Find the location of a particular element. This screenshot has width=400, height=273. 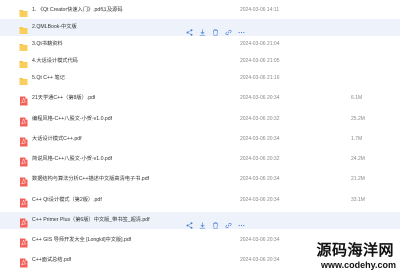

file-row: C++ Qt设计模式（第2版）.pdf 2024-03-06 20:34 33.1M is located at coordinates (200, 200).